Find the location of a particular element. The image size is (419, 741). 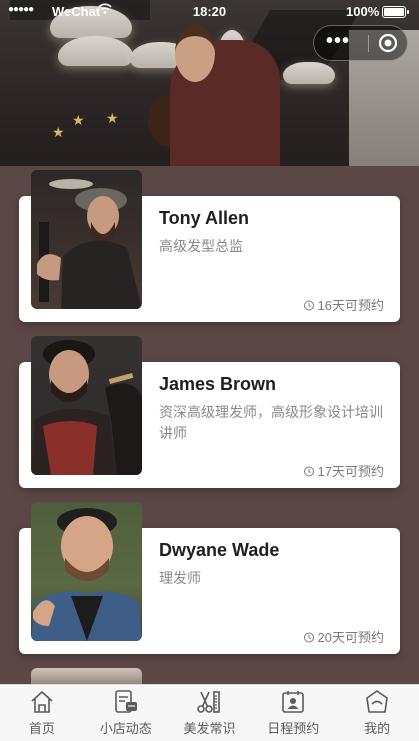

tab-schedule: 日程预约 is located at coordinates (293, 713).